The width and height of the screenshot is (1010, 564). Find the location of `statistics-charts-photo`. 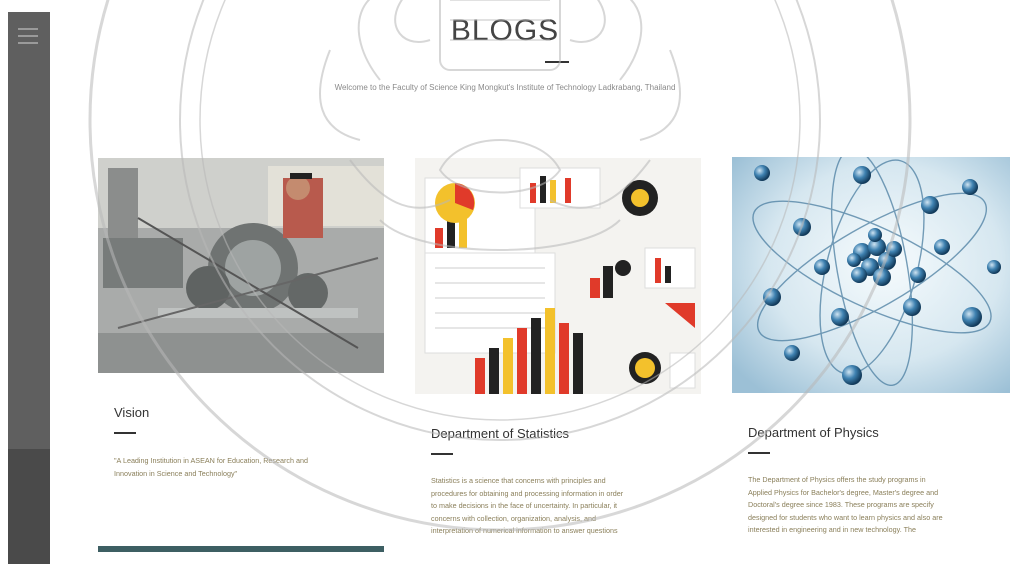

statistics-charts-photo is located at coordinates (558, 276).